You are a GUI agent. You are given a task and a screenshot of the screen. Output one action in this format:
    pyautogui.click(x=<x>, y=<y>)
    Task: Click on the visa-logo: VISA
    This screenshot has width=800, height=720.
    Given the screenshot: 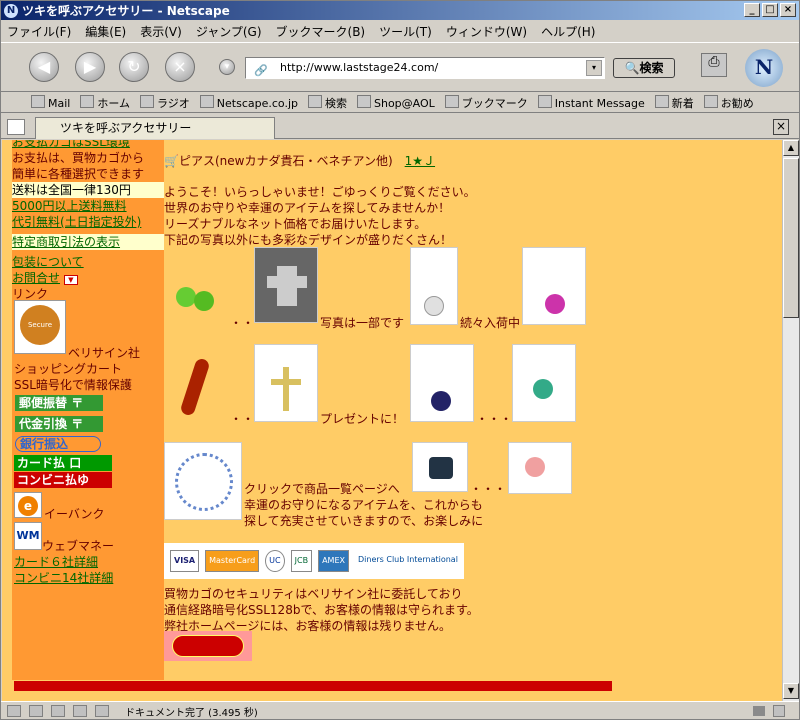 What is the action you would take?
    pyautogui.click(x=185, y=561)
    